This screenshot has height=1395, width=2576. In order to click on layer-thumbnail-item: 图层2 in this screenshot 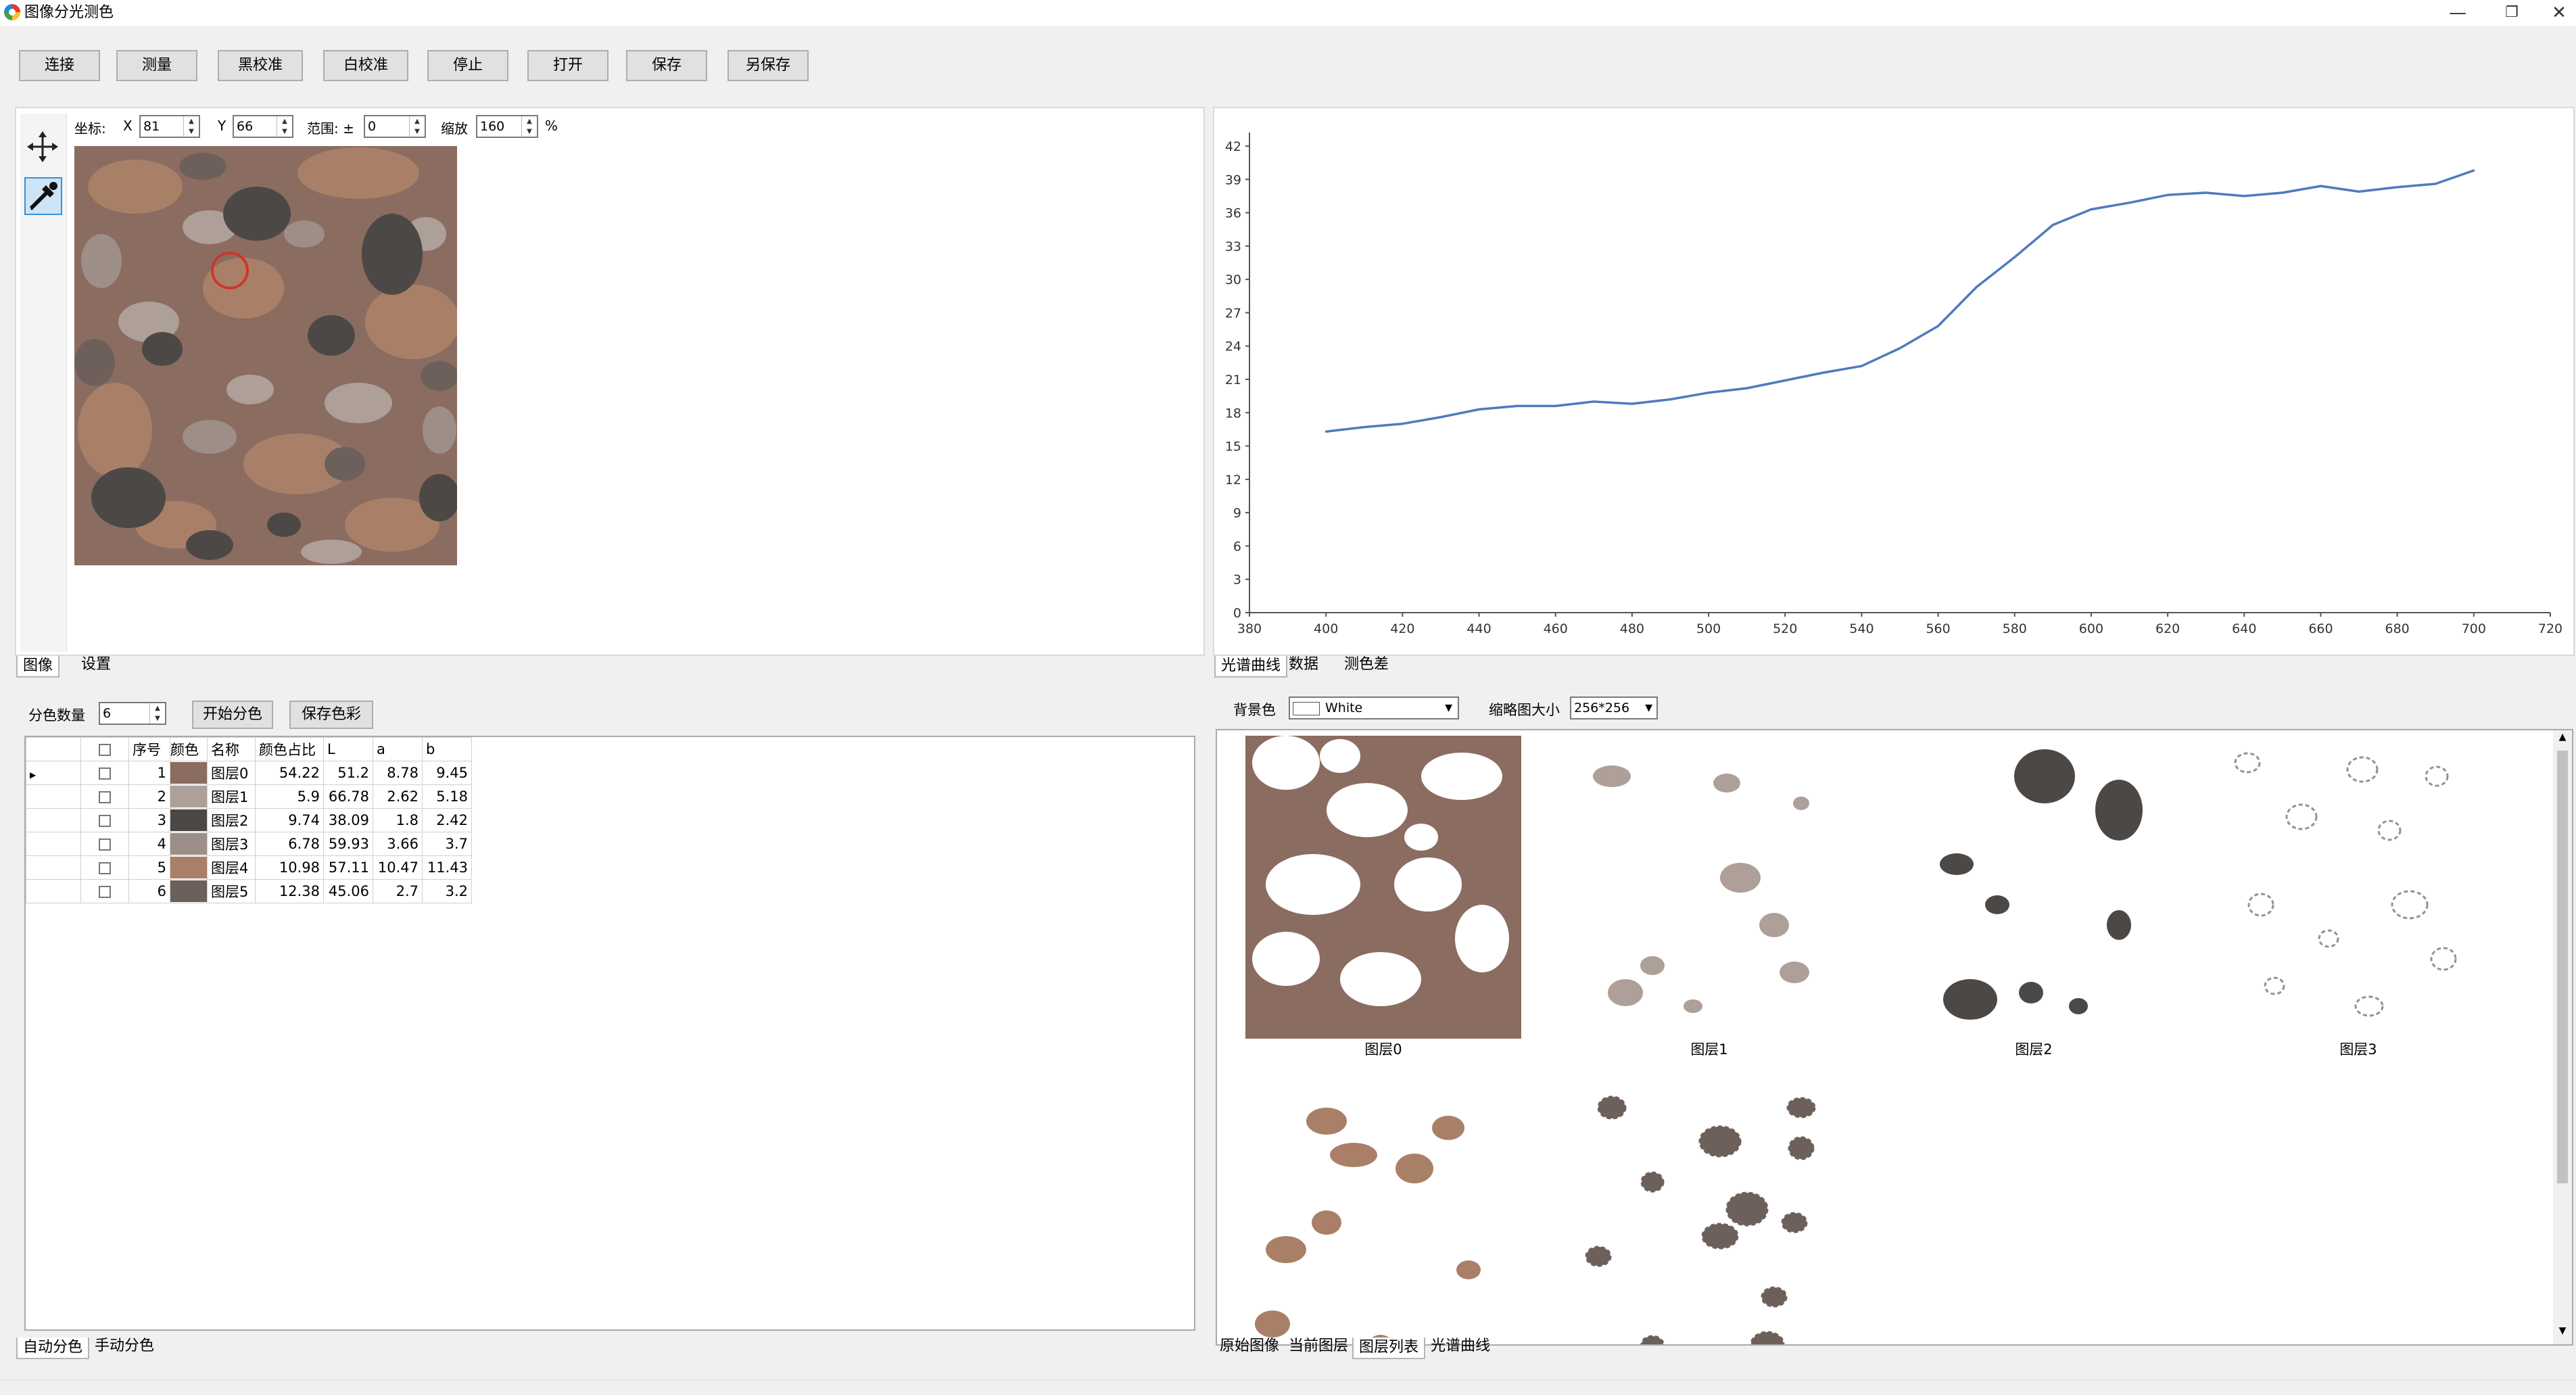, I will do `click(2034, 897)`.